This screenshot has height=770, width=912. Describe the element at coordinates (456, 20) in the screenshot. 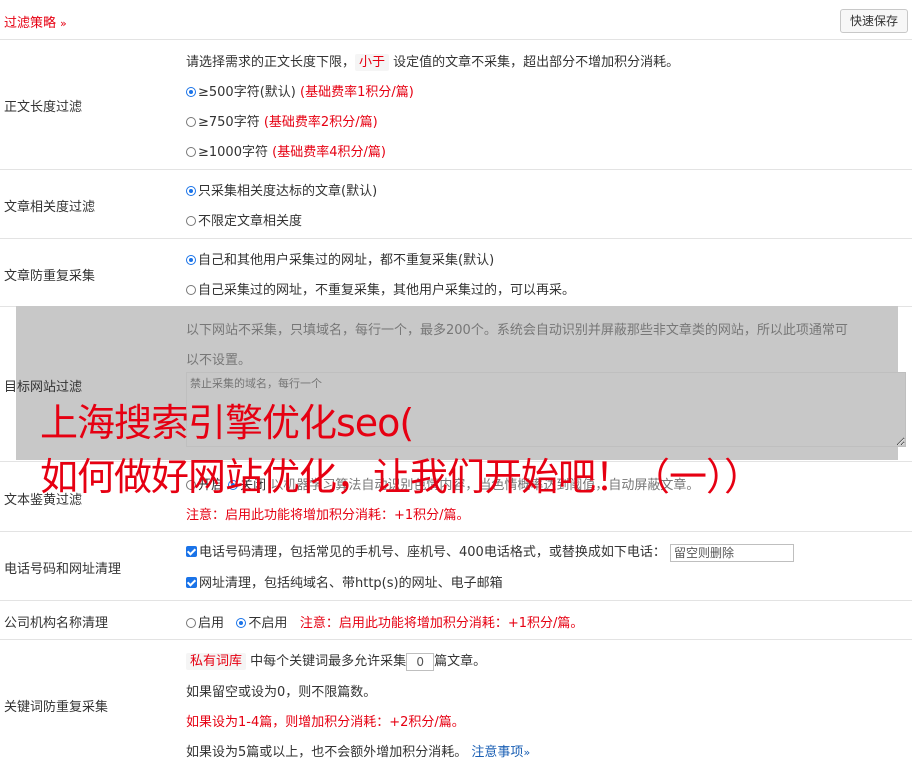

I see `filter-strategy-header: 过滤策略» 快速保存` at that location.